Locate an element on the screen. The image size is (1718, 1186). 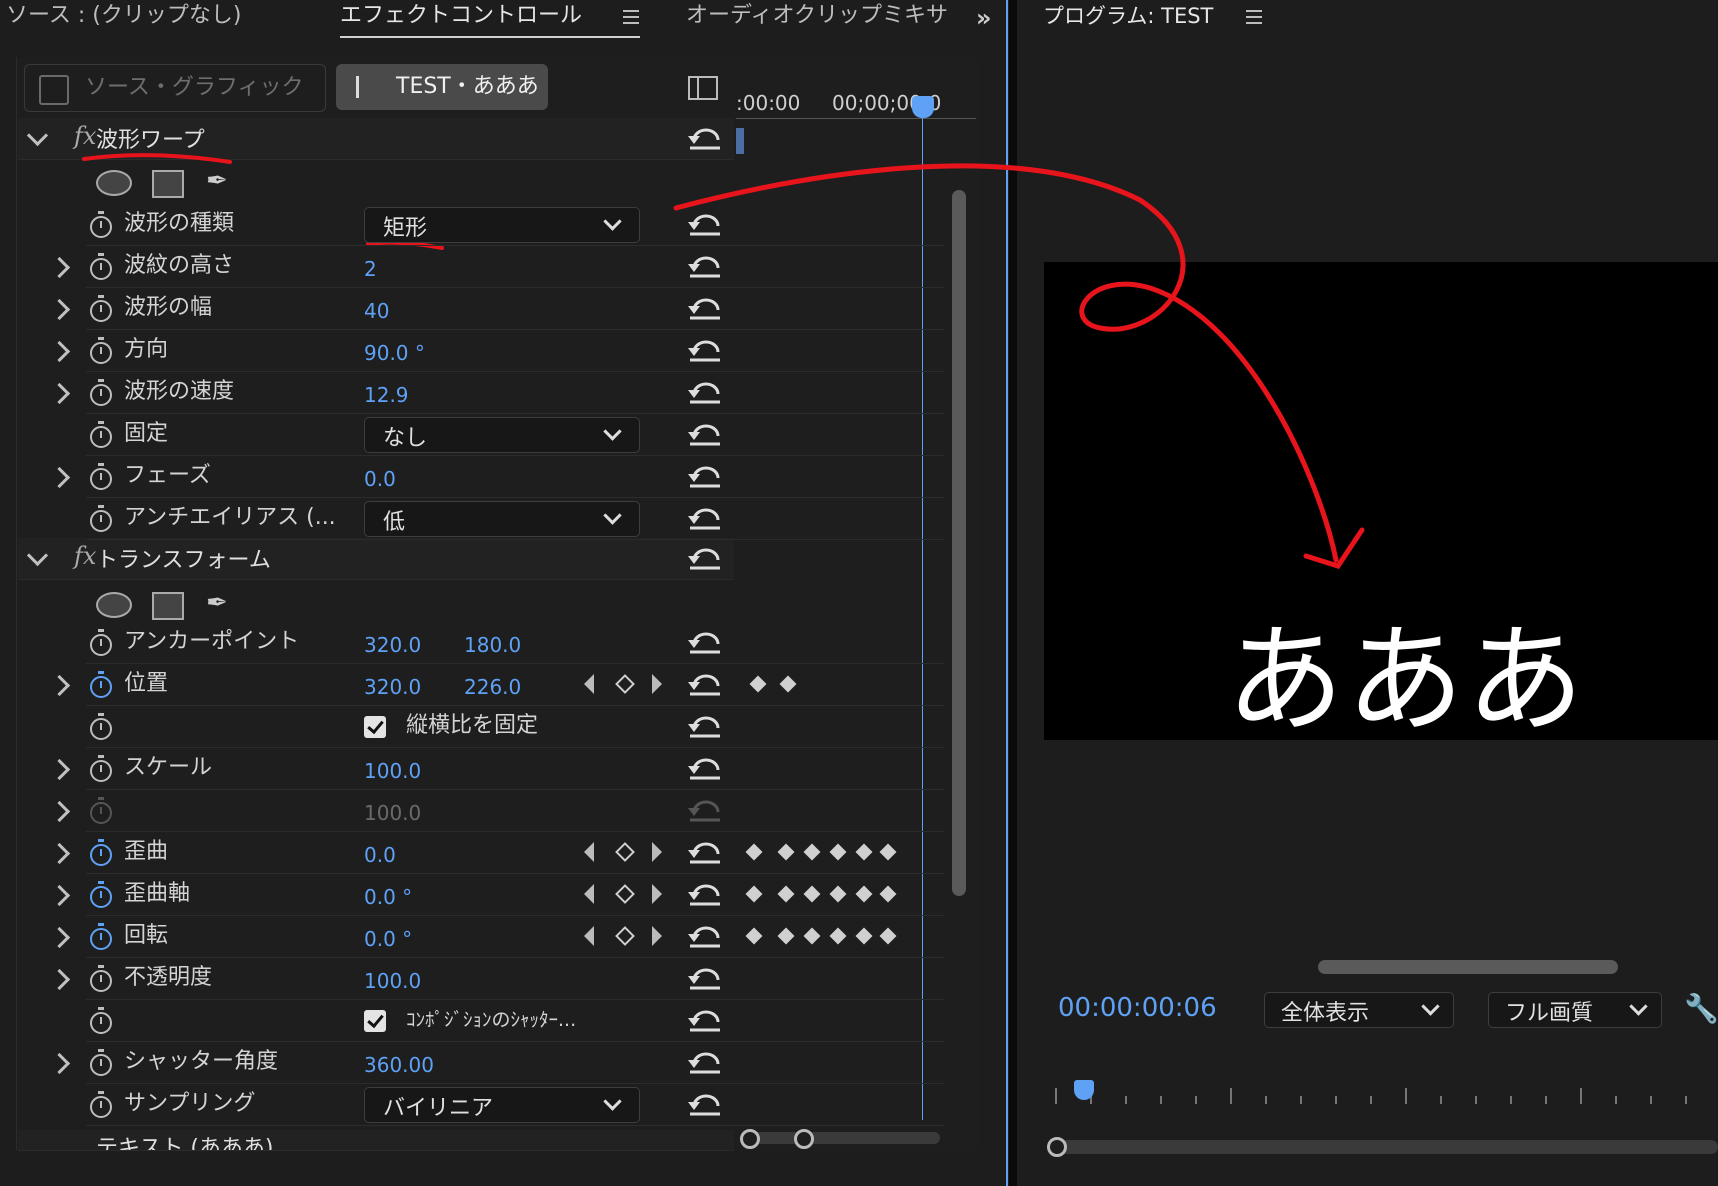
property-value: 2 is located at coordinates (370, 269).